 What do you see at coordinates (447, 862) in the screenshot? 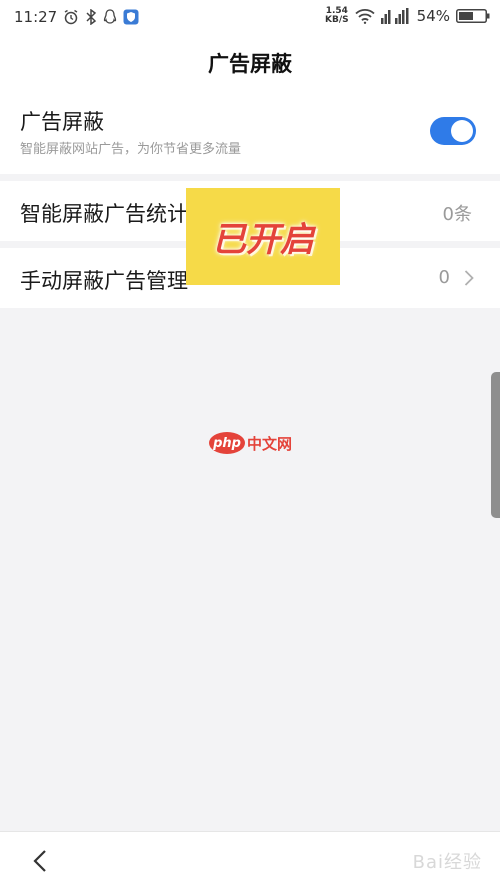
I see `baidu-jingyan-watermark: Bai经验` at bounding box center [447, 862].